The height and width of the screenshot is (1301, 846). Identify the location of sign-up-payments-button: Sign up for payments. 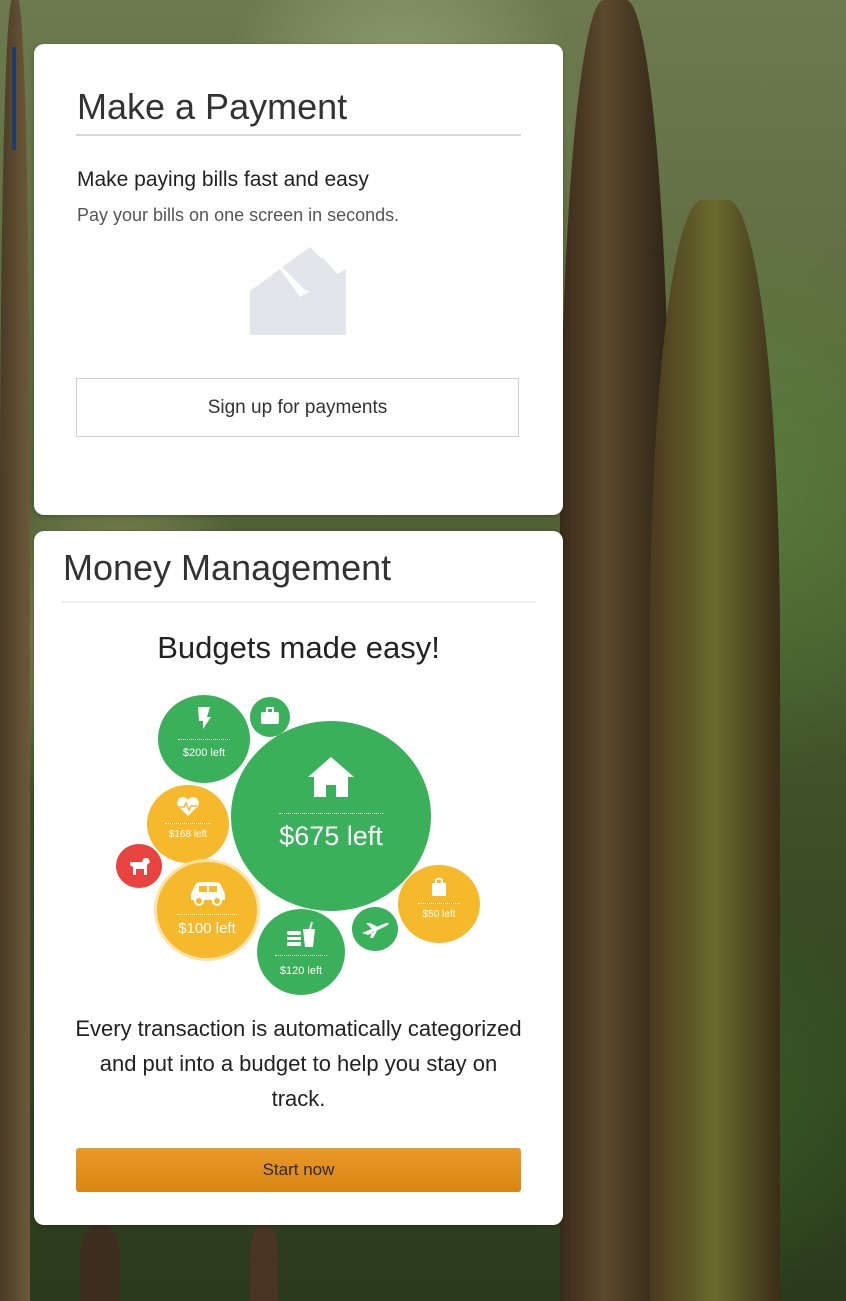
(297, 407).